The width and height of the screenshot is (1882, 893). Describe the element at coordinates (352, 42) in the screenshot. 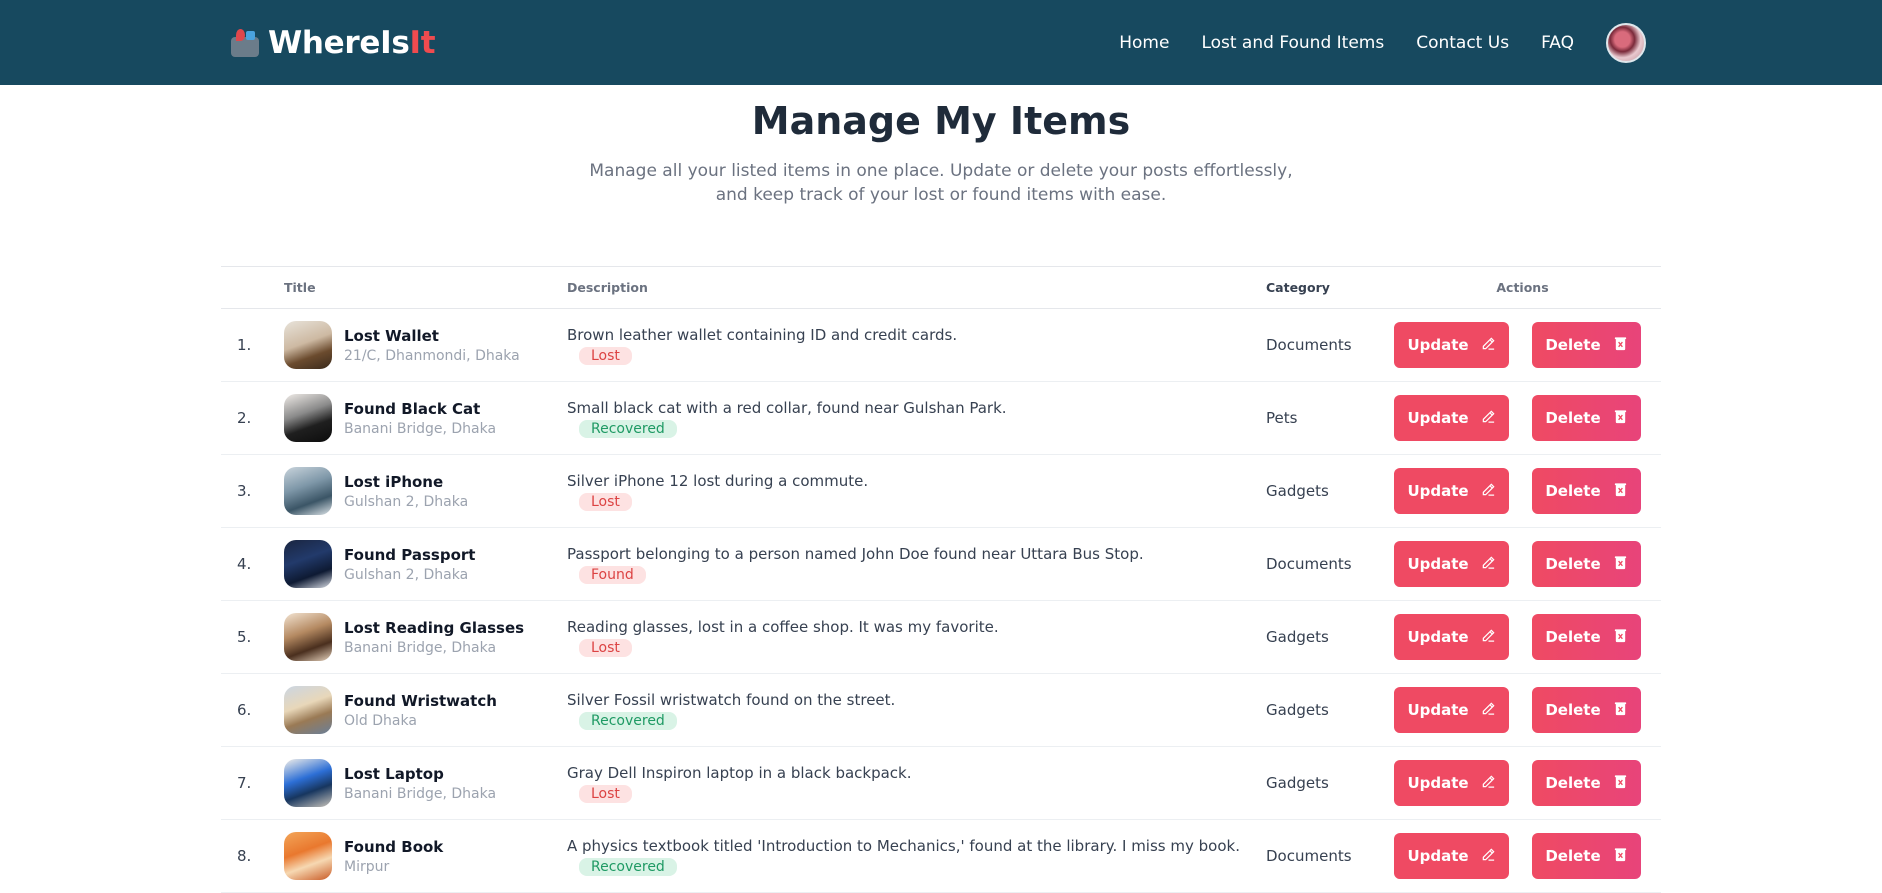

I see `brand-name: WhereIsIt` at that location.